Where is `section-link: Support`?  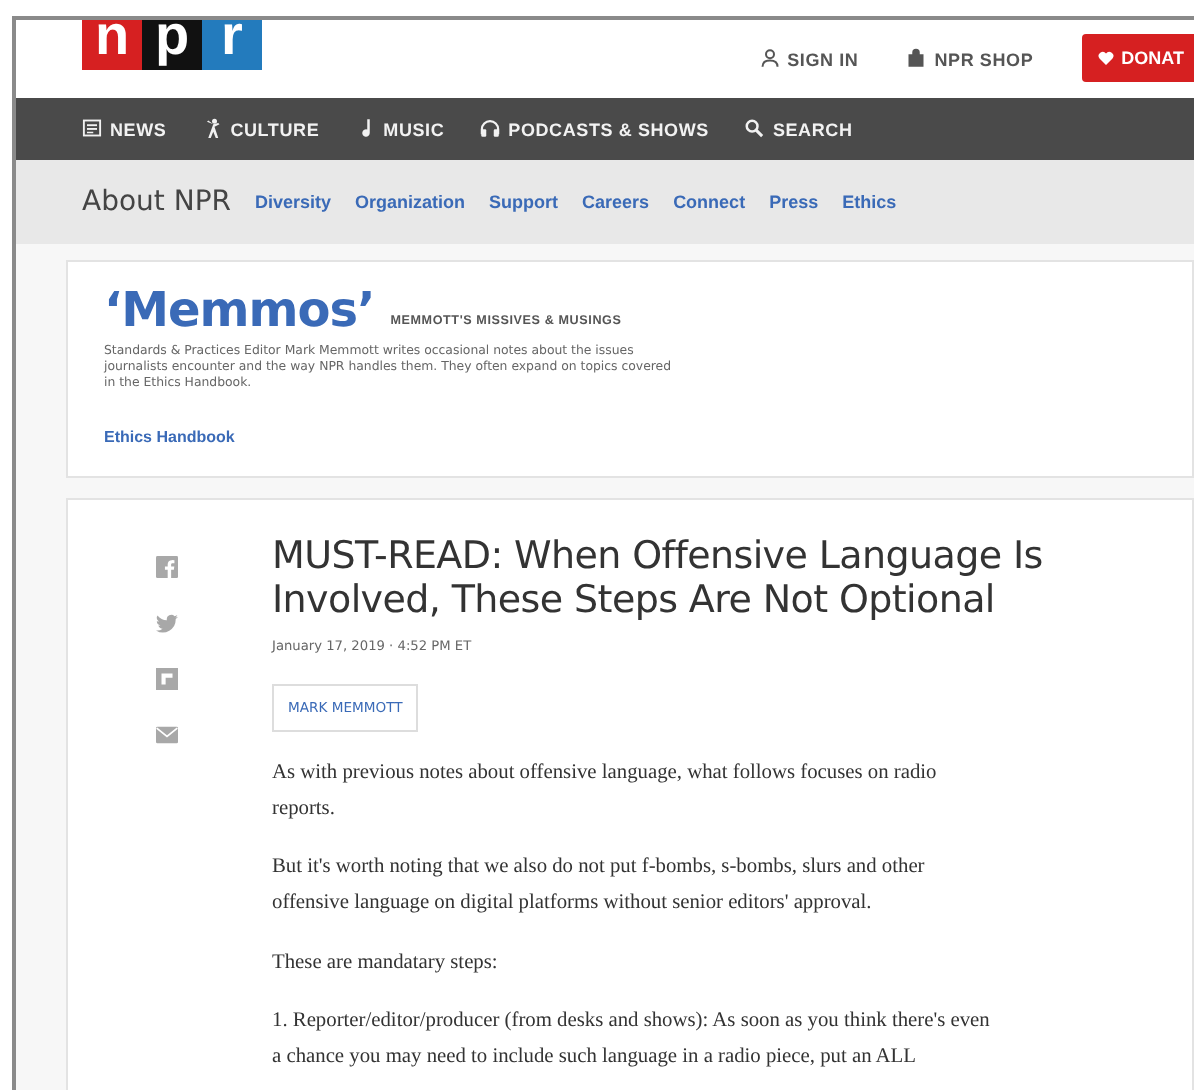
section-link: Support is located at coordinates (524, 202).